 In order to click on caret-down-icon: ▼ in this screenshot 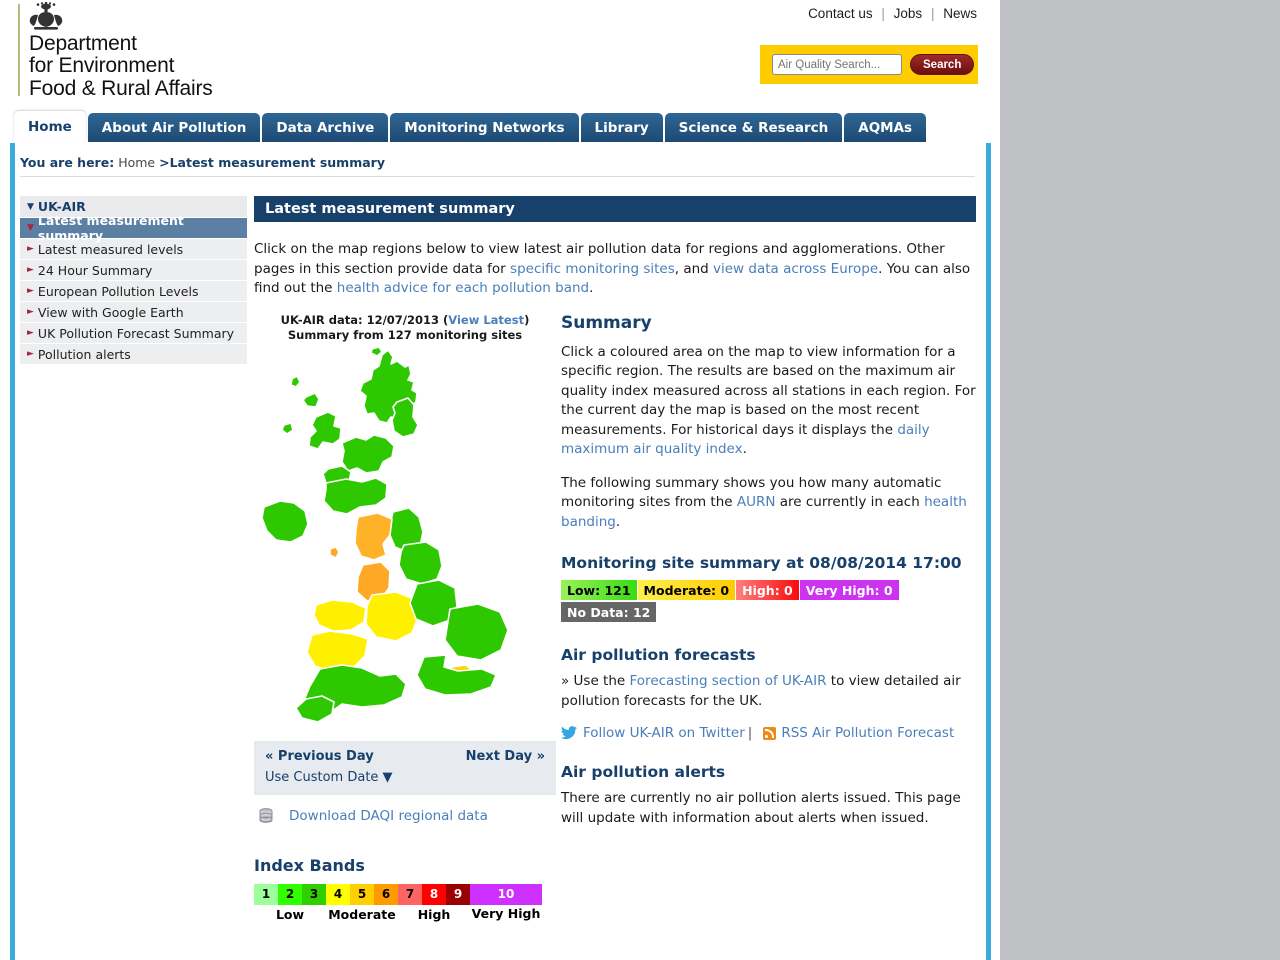, I will do `click(30, 206)`.